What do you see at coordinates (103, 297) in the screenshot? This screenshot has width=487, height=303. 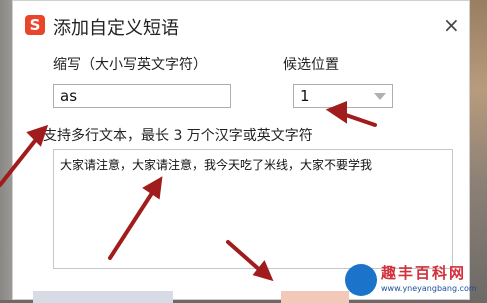 I see `confirm-button` at bounding box center [103, 297].